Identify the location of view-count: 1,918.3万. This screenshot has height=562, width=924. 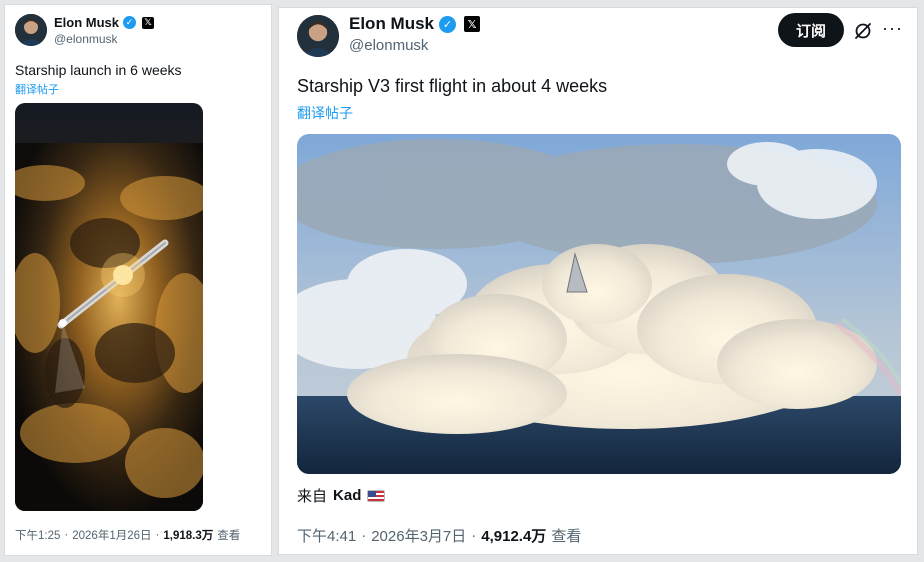
(188, 536).